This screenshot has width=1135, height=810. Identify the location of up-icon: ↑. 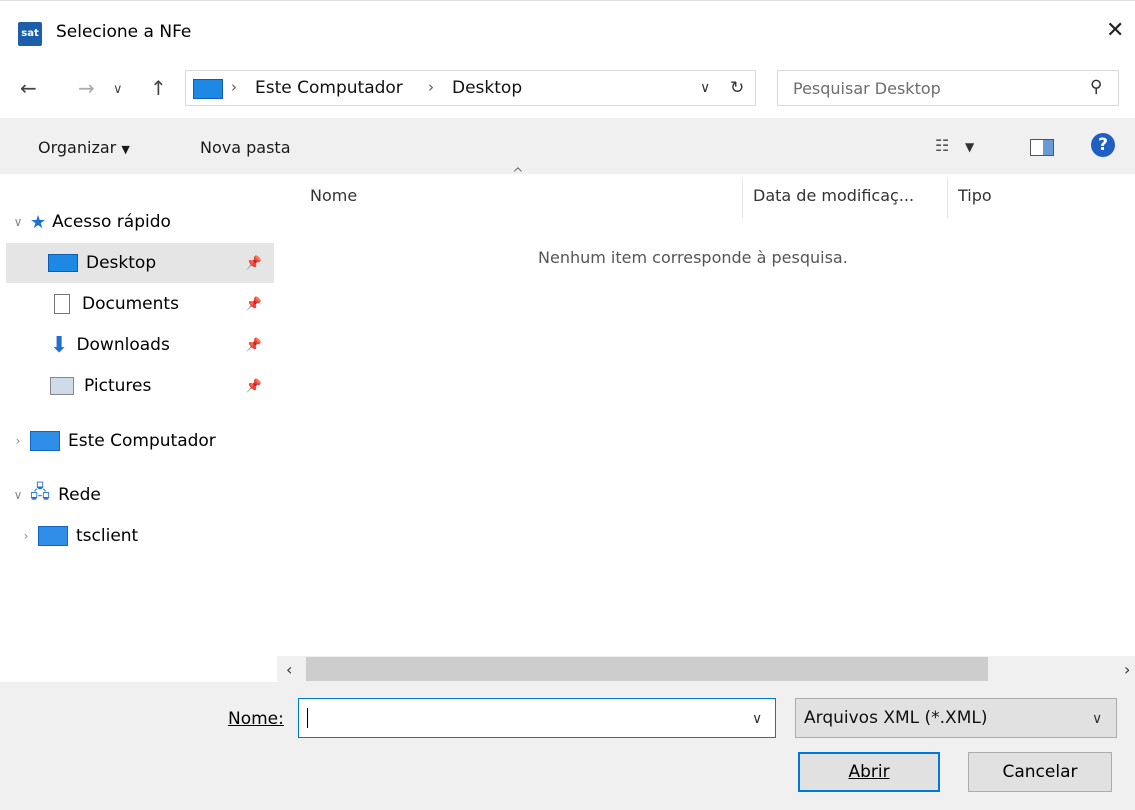
(158, 88).